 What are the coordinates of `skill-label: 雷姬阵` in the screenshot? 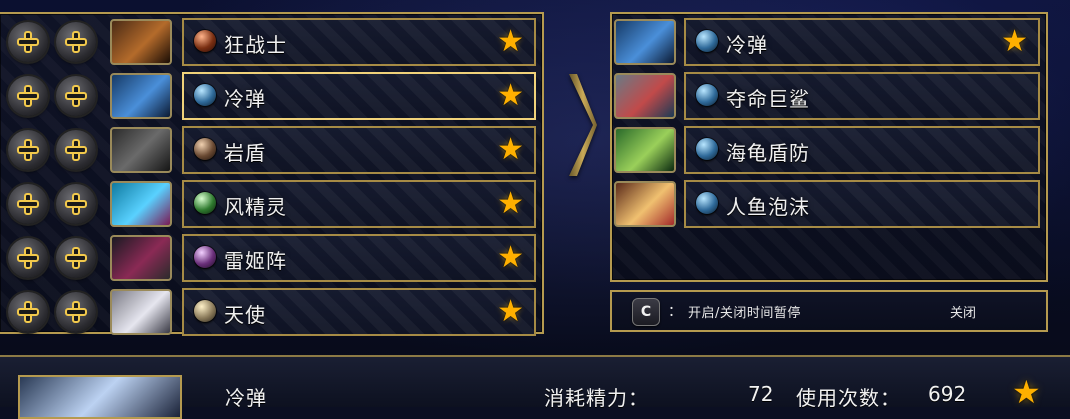 It's located at (255, 261).